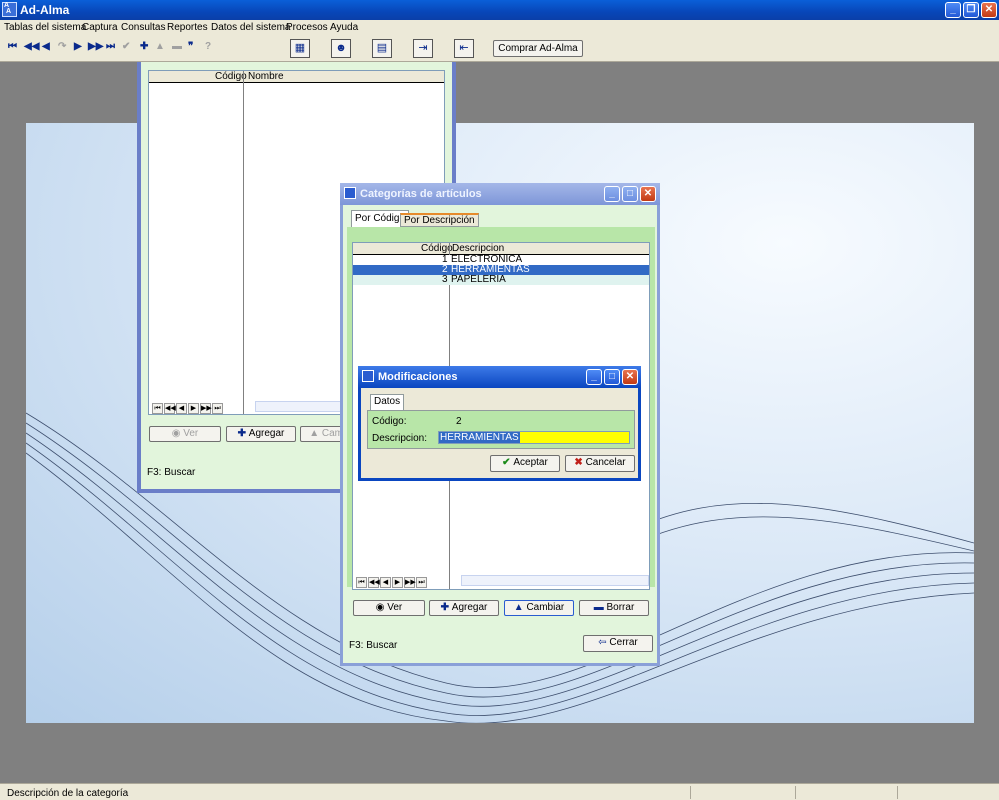 The width and height of the screenshot is (999, 800). I want to click on add-button: ✚ Agregar, so click(464, 608).